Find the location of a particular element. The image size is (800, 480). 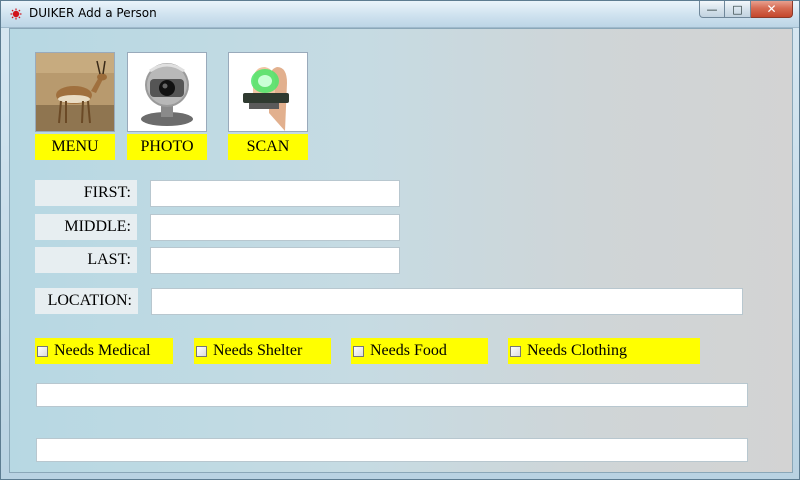

window-title: DUIKER Add a Person is located at coordinates (93, 13).